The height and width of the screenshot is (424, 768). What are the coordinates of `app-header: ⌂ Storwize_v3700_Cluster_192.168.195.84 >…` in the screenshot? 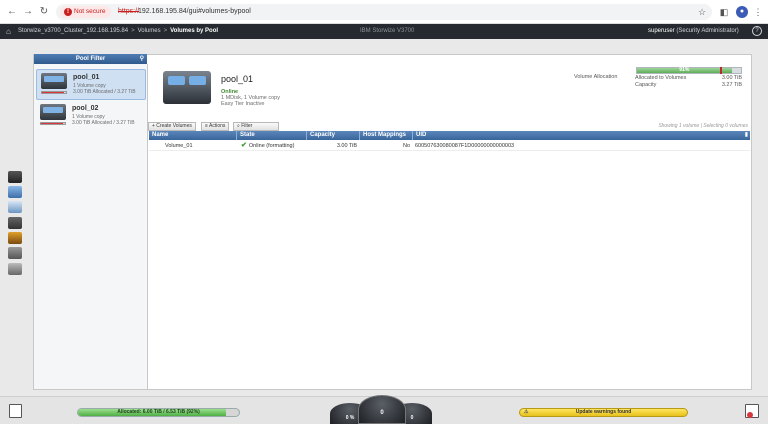 It's located at (384, 31).